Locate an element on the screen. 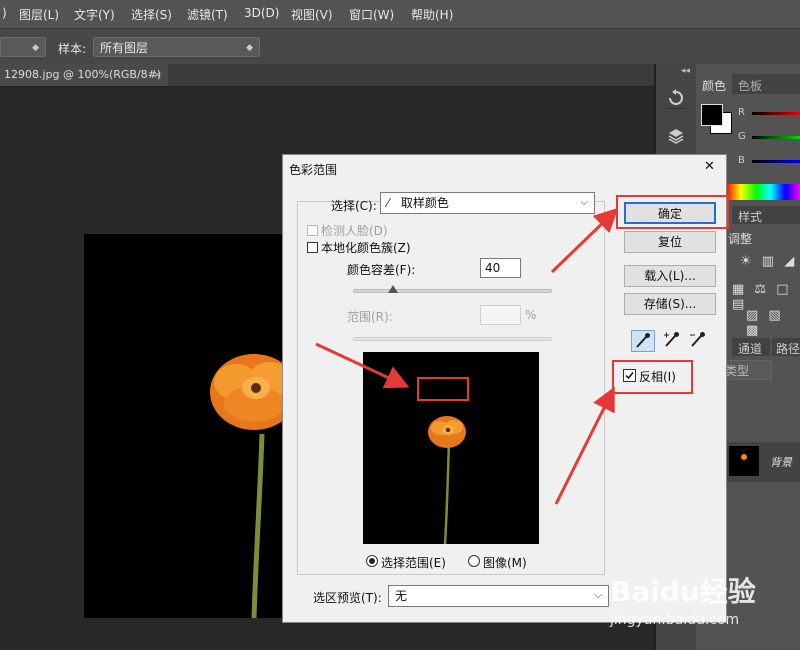  watermark: Baidu经验 jingyan.baidu.com is located at coordinates (683, 599).